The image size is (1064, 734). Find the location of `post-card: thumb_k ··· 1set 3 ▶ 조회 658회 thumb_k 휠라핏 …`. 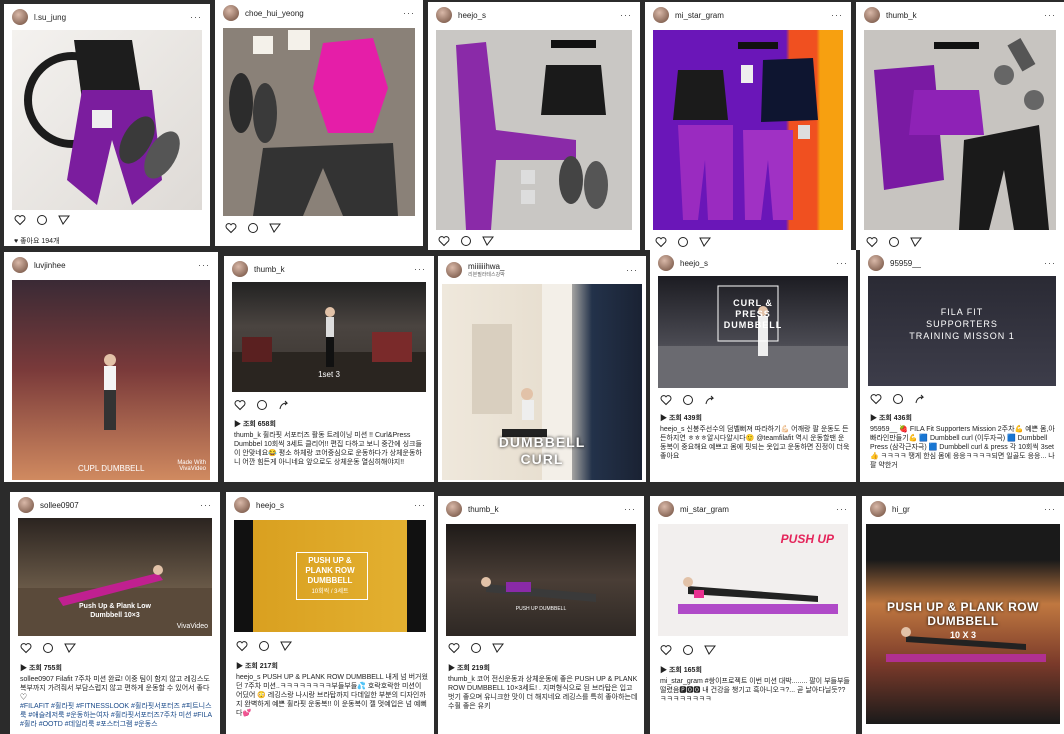

post-card: thumb_k ··· 1set 3 ▶ 조회 658회 thumb_k 휠라핏 … is located at coordinates (329, 369).